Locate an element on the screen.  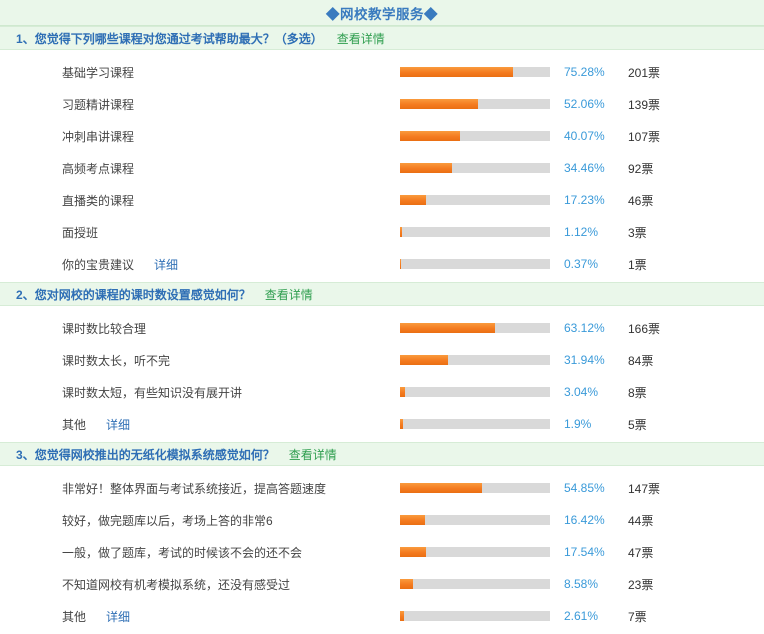
option-row: 其他 详细 1.9% 5票 is located at coordinates (382, 424).